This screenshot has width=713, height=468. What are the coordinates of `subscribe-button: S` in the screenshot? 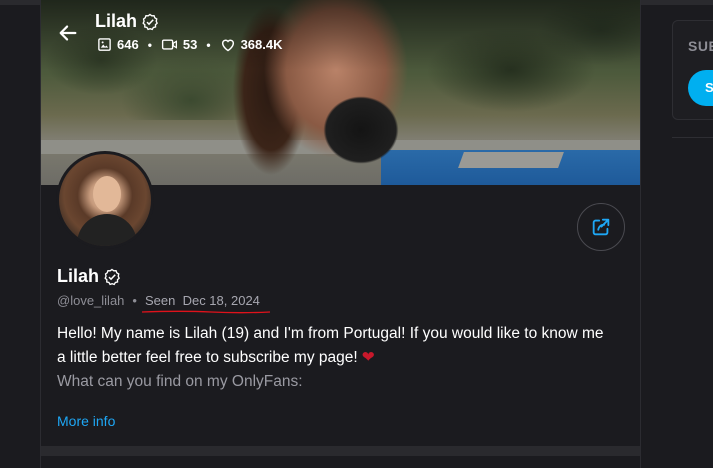 It's located at (700, 88).